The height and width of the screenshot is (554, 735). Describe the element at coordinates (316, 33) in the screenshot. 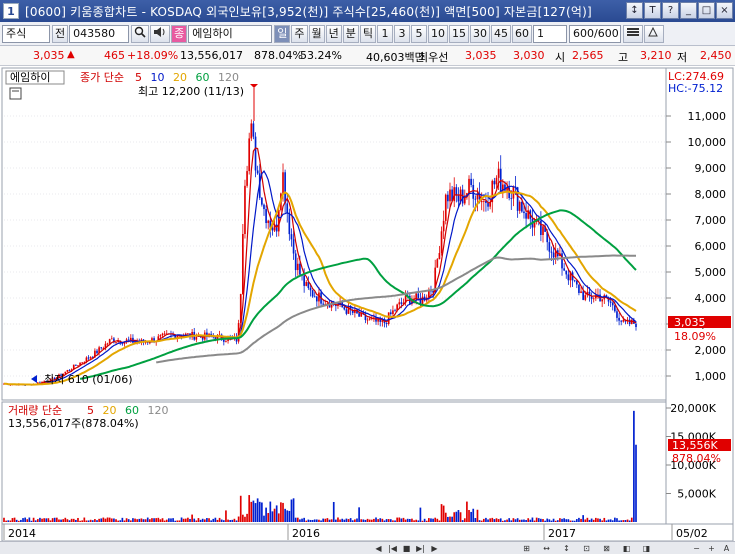

I see `period-month: 월` at that location.